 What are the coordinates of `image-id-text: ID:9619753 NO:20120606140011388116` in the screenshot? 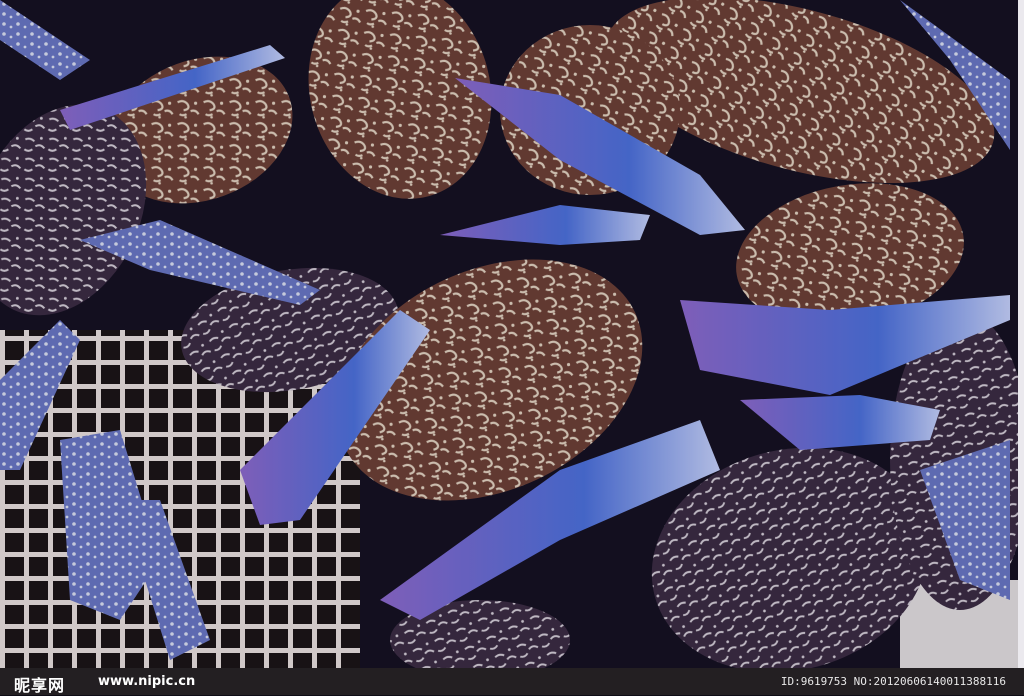 It's located at (893, 681).